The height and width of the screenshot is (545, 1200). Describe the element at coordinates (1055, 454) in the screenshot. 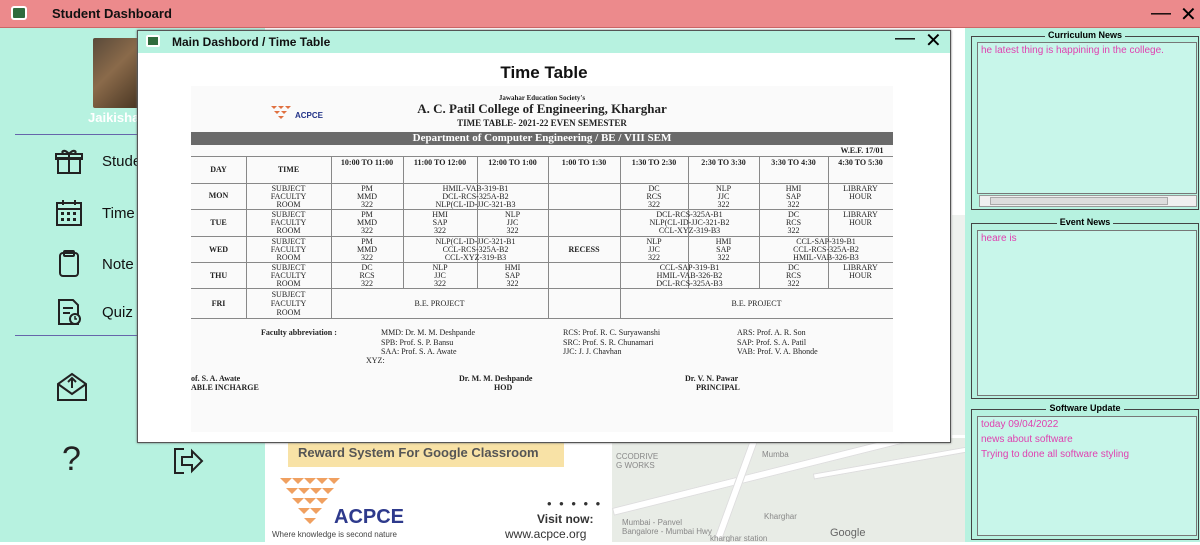

I see `software-update-line: Trying to done all software styling` at that location.